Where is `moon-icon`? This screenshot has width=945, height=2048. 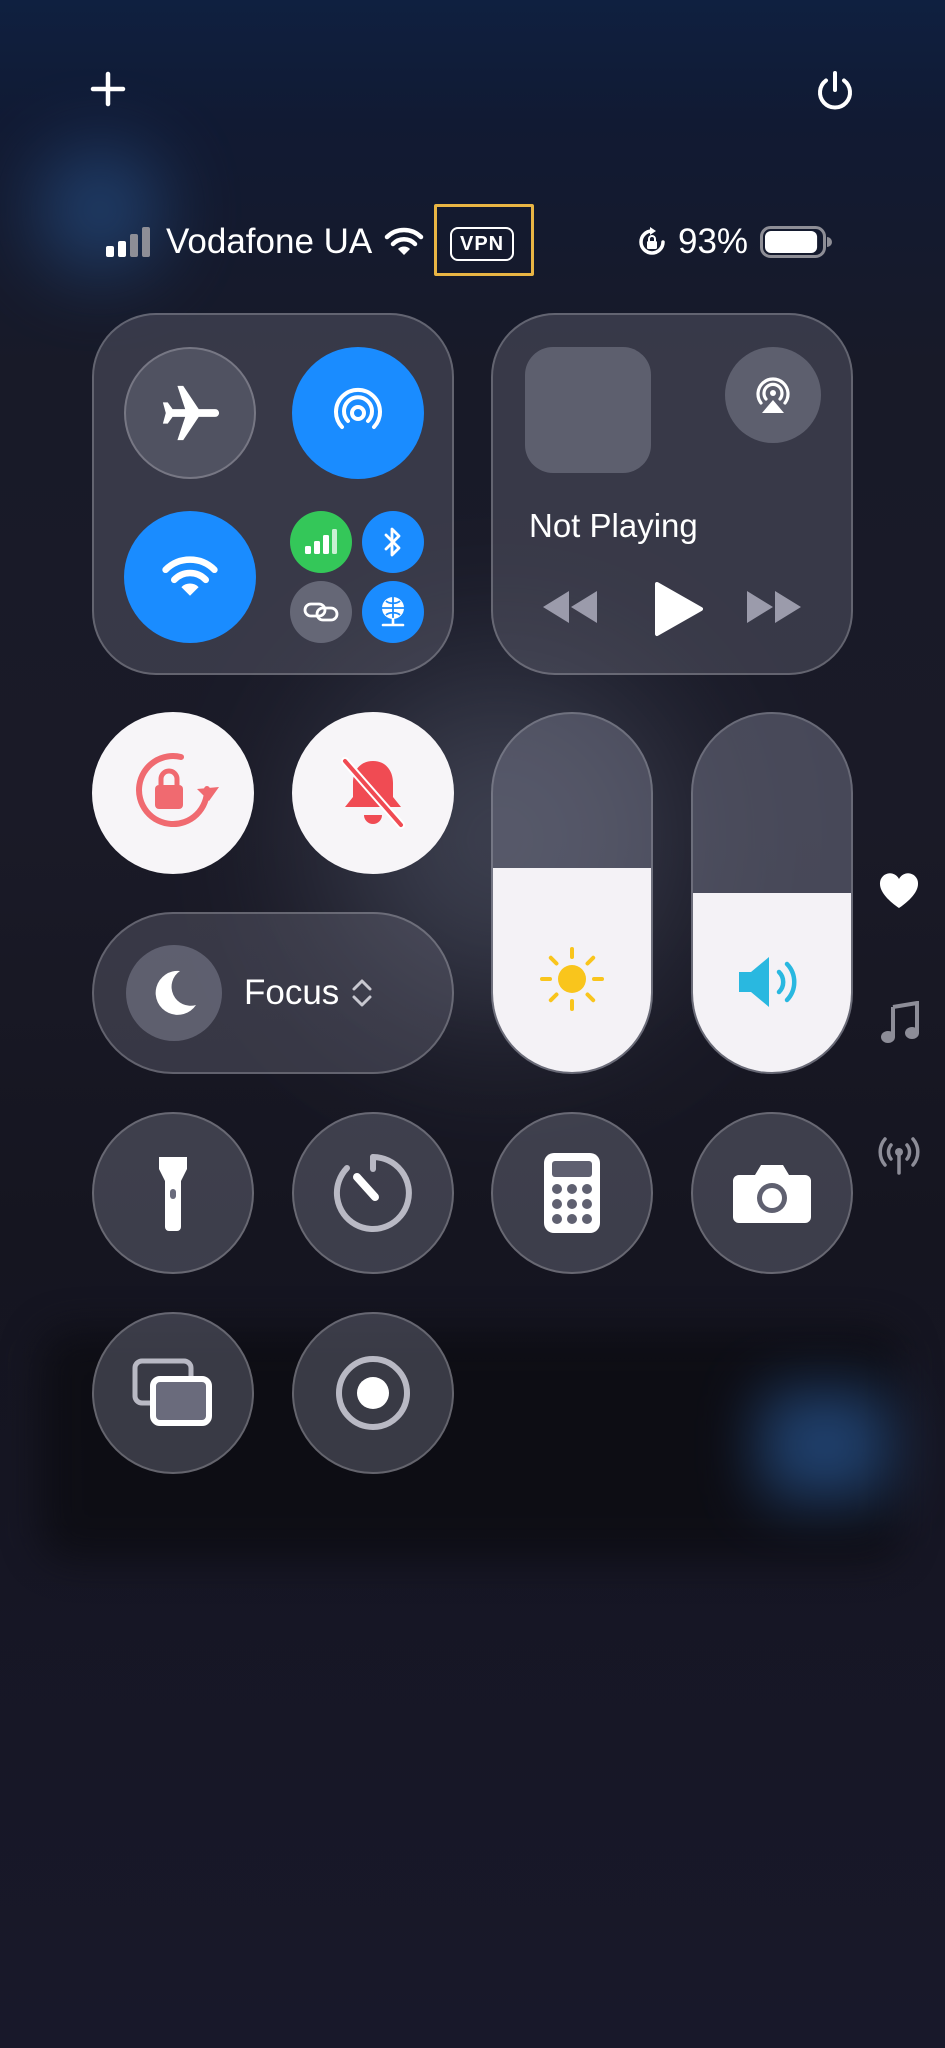 moon-icon is located at coordinates (175, 992).